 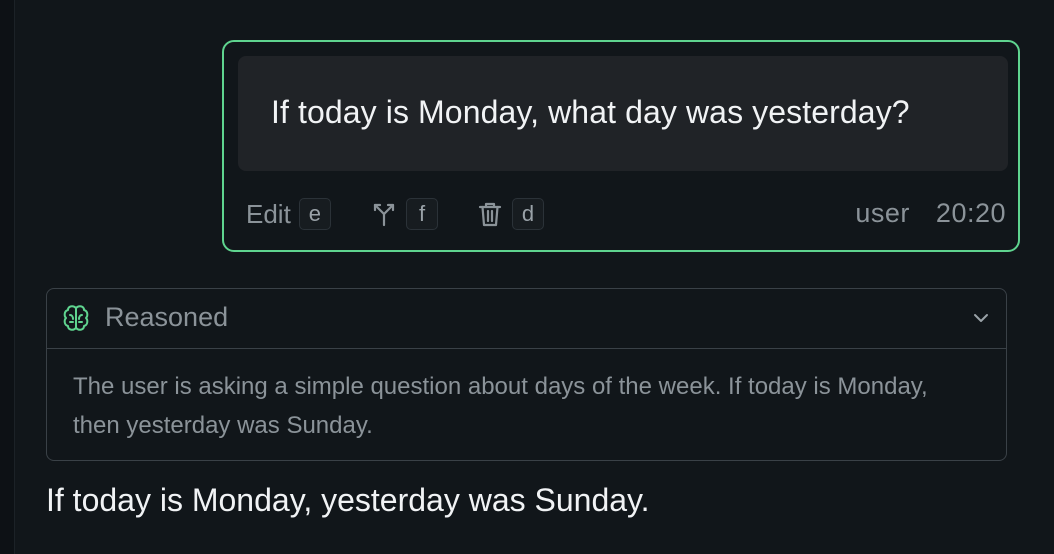 I want to click on branch-icon, so click(x=384, y=214).